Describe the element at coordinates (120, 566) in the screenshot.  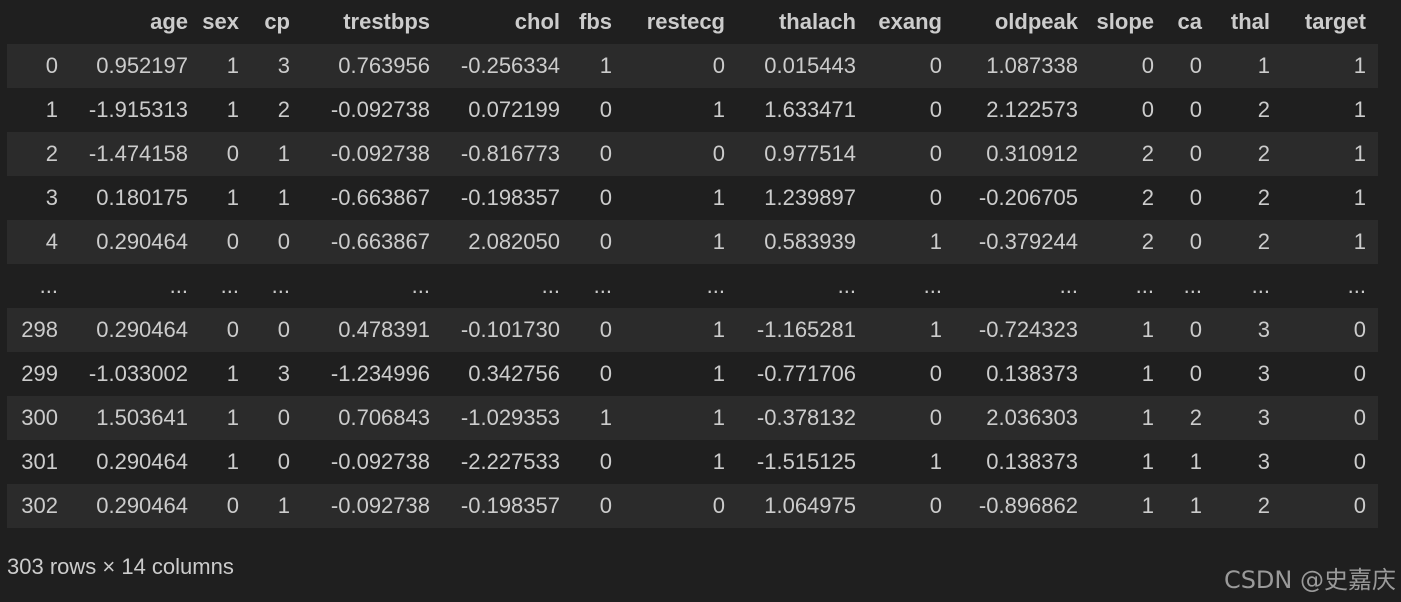
I see `shape-caption: 303 rows × 14 columns` at that location.